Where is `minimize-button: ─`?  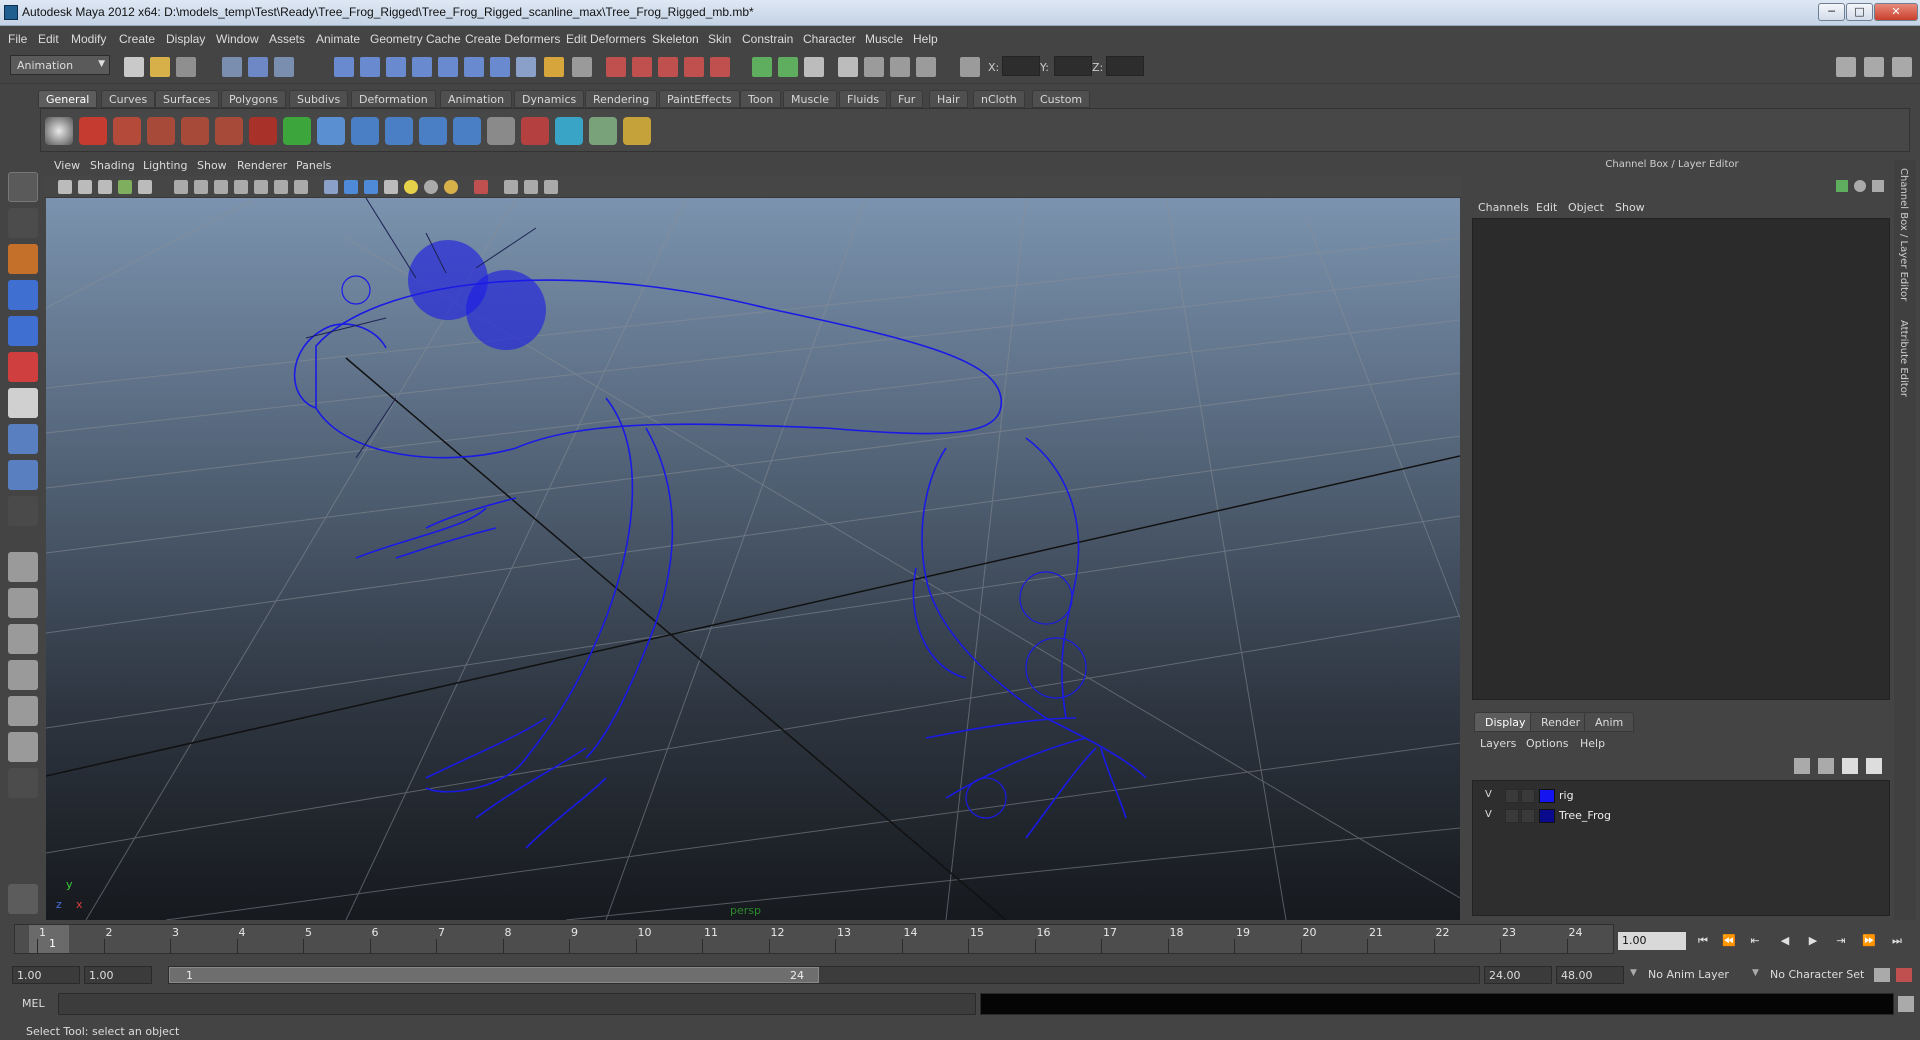
minimize-button: ─ is located at coordinates (1831, 12).